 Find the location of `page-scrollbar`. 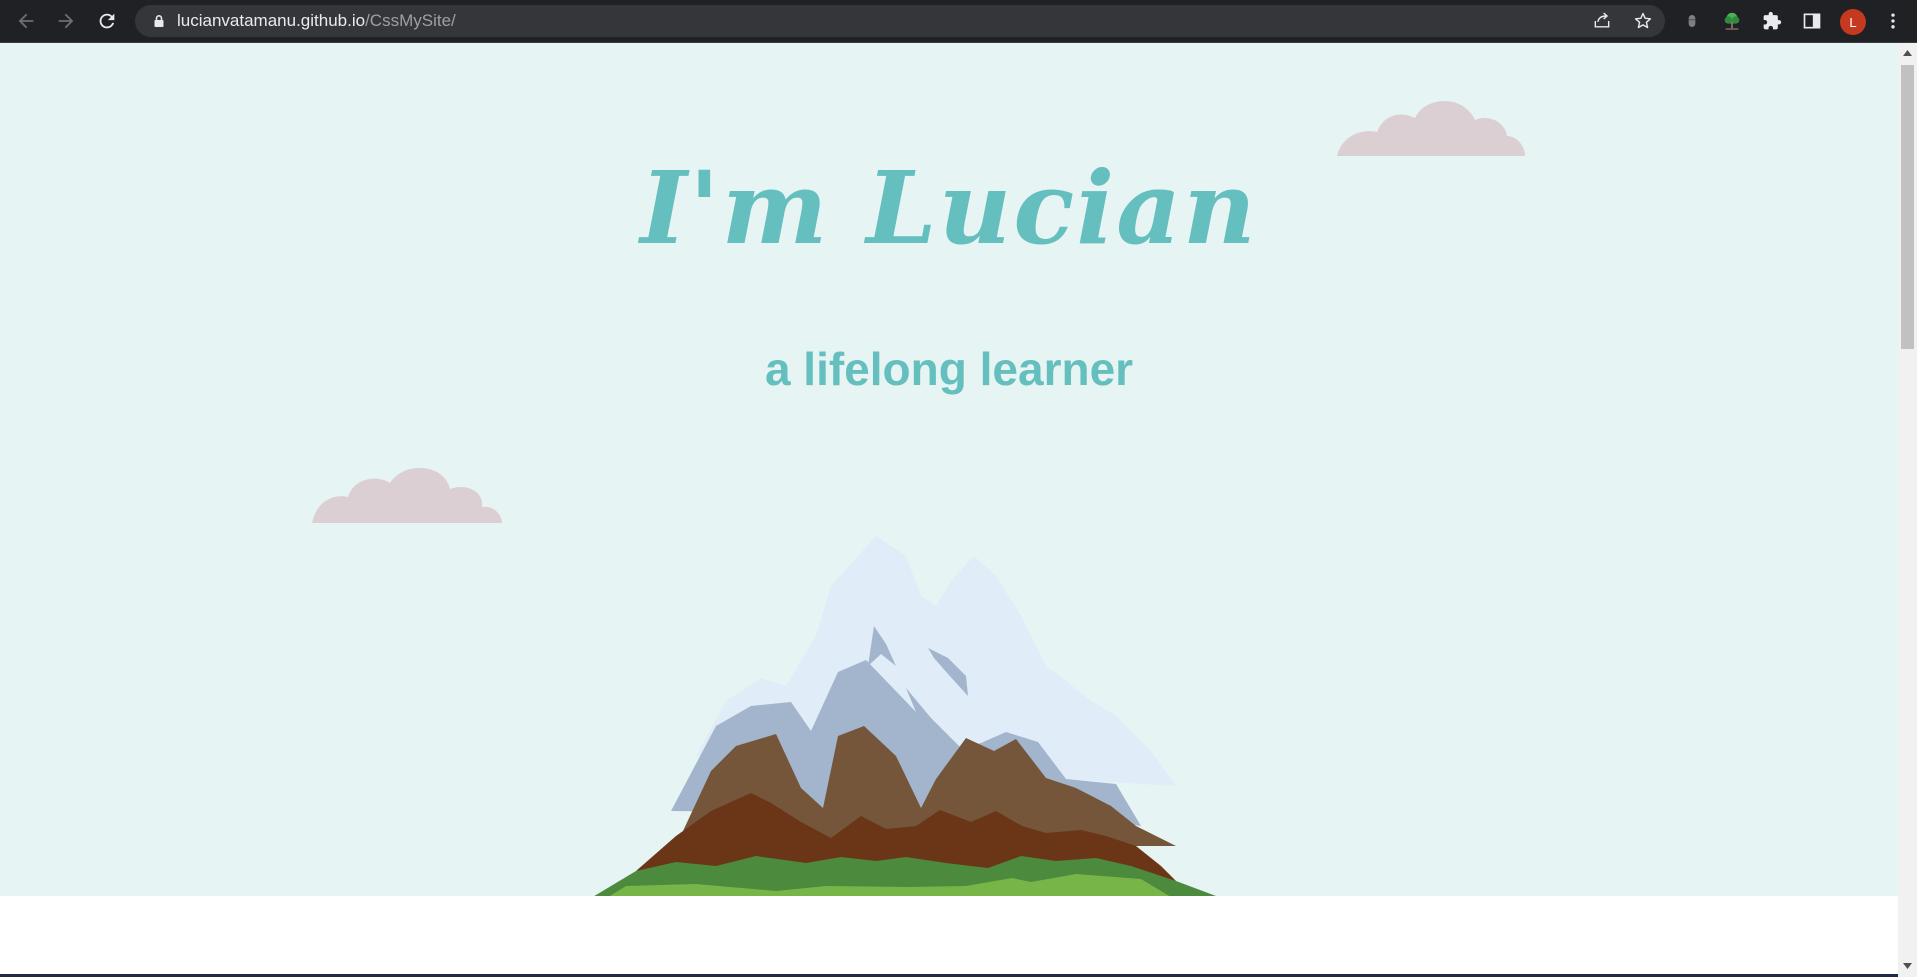

page-scrollbar is located at coordinates (1907, 510).